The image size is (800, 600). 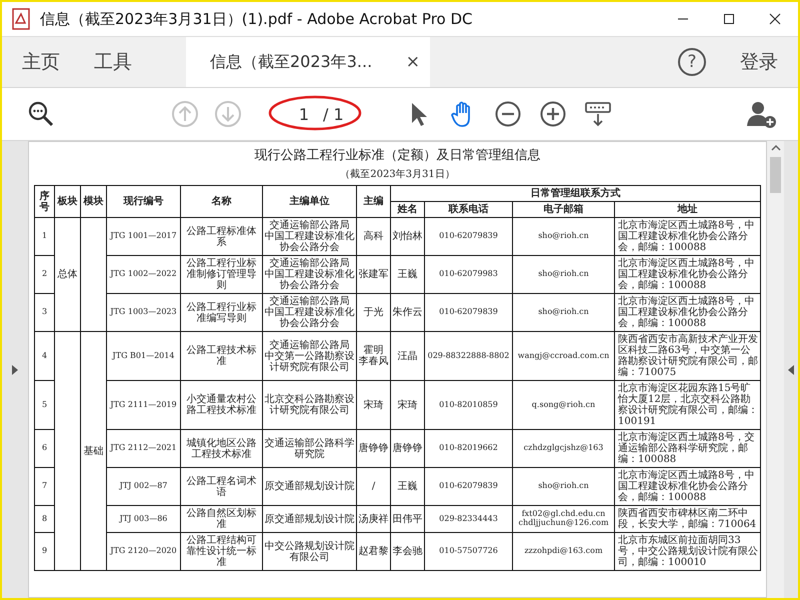 I want to click on table-cell: 田伟平, so click(x=407, y=519).